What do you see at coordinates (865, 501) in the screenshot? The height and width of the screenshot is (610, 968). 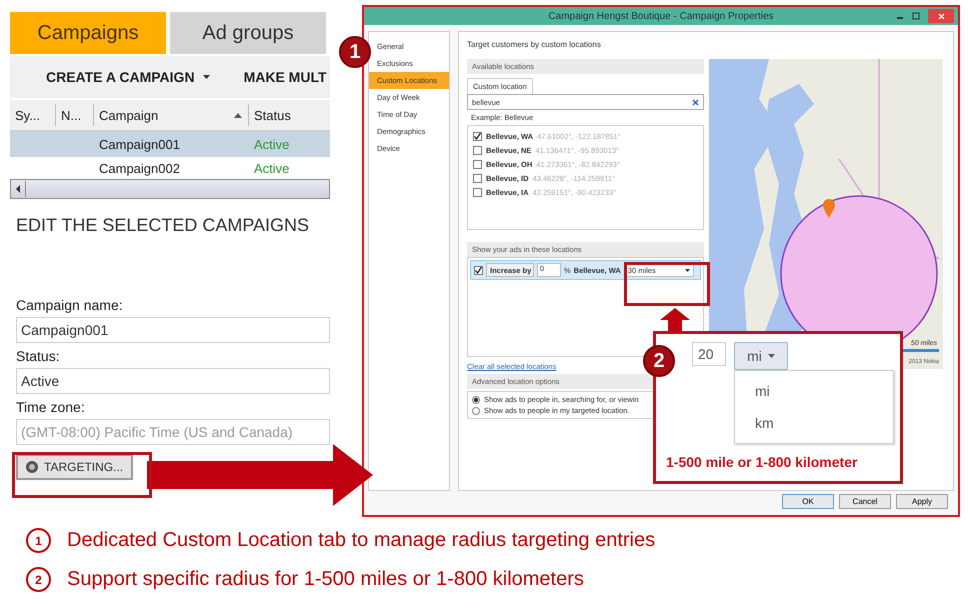 I see `dialog-button: Cancel` at bounding box center [865, 501].